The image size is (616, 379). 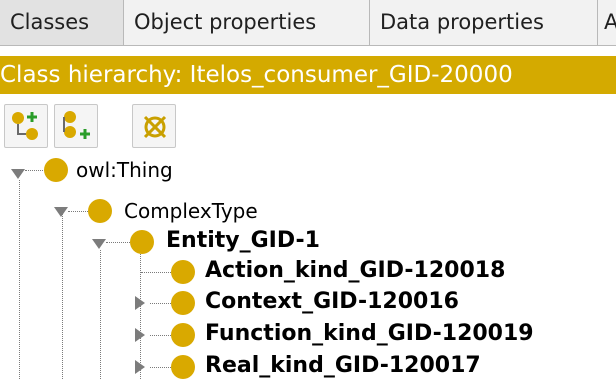 I want to click on tree-node-label: owl:Thing, so click(x=124, y=170).